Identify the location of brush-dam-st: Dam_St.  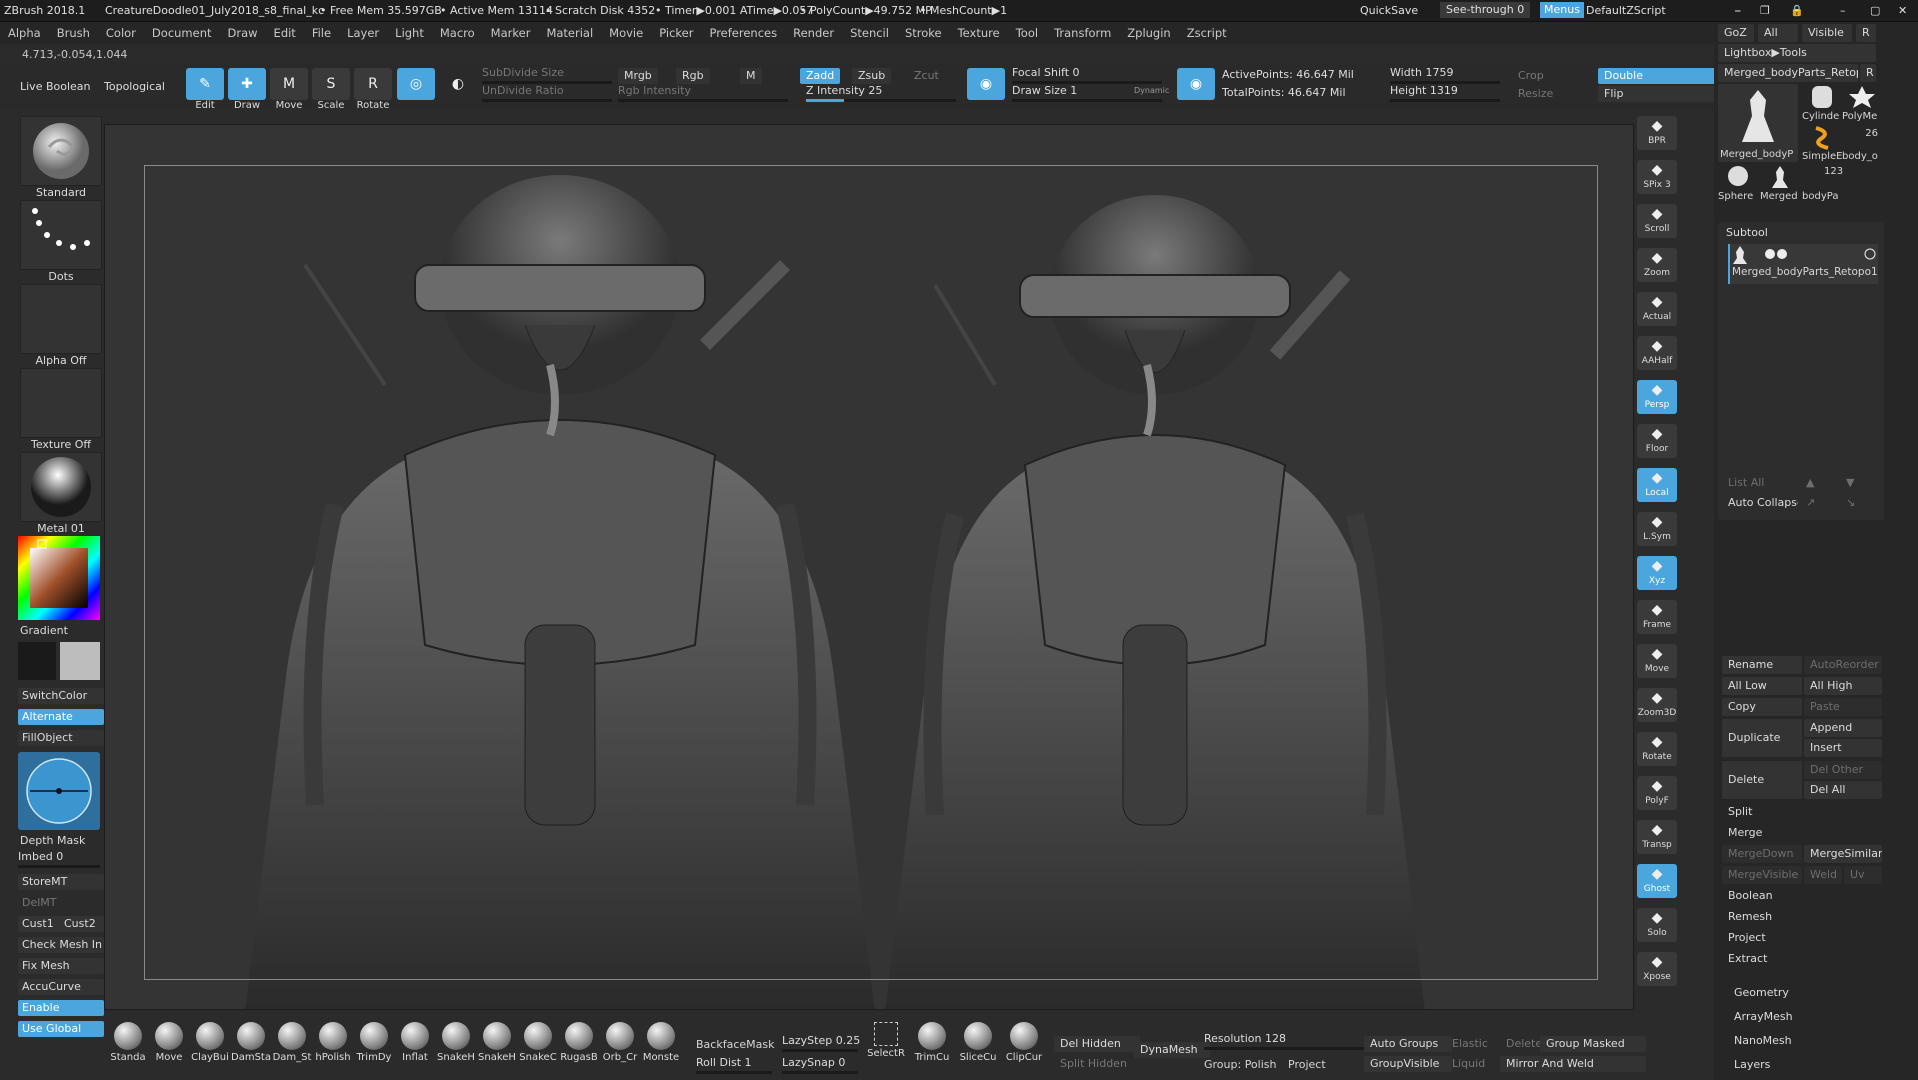
(292, 1042).